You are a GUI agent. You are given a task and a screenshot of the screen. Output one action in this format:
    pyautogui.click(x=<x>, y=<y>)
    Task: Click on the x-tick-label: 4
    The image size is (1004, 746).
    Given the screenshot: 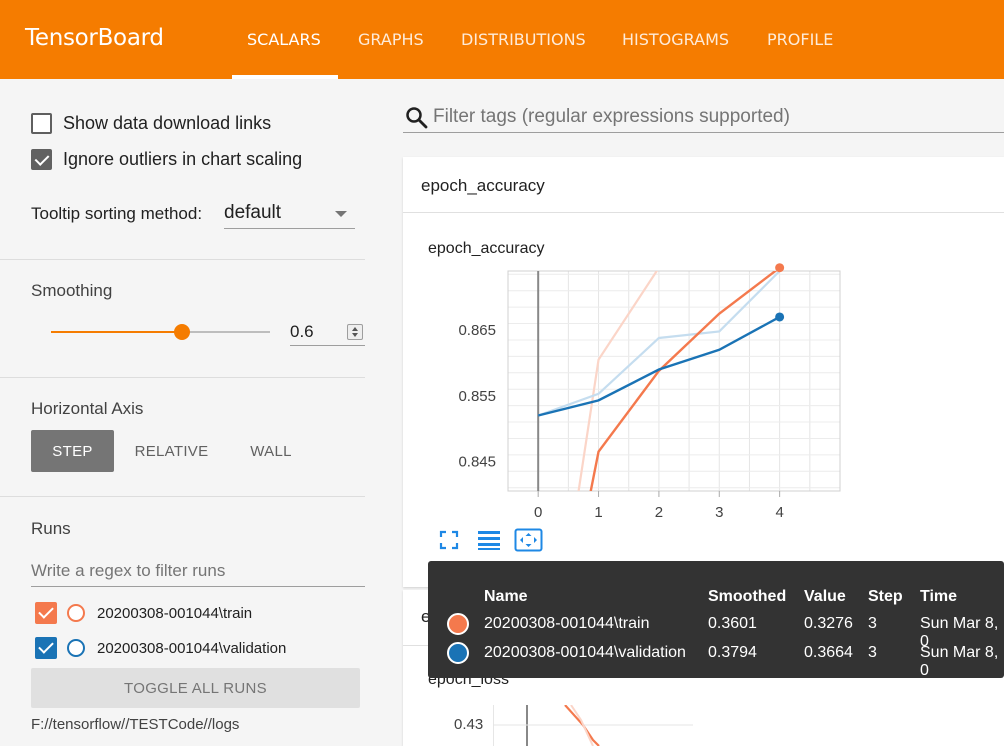 What is the action you would take?
    pyautogui.click(x=779, y=512)
    